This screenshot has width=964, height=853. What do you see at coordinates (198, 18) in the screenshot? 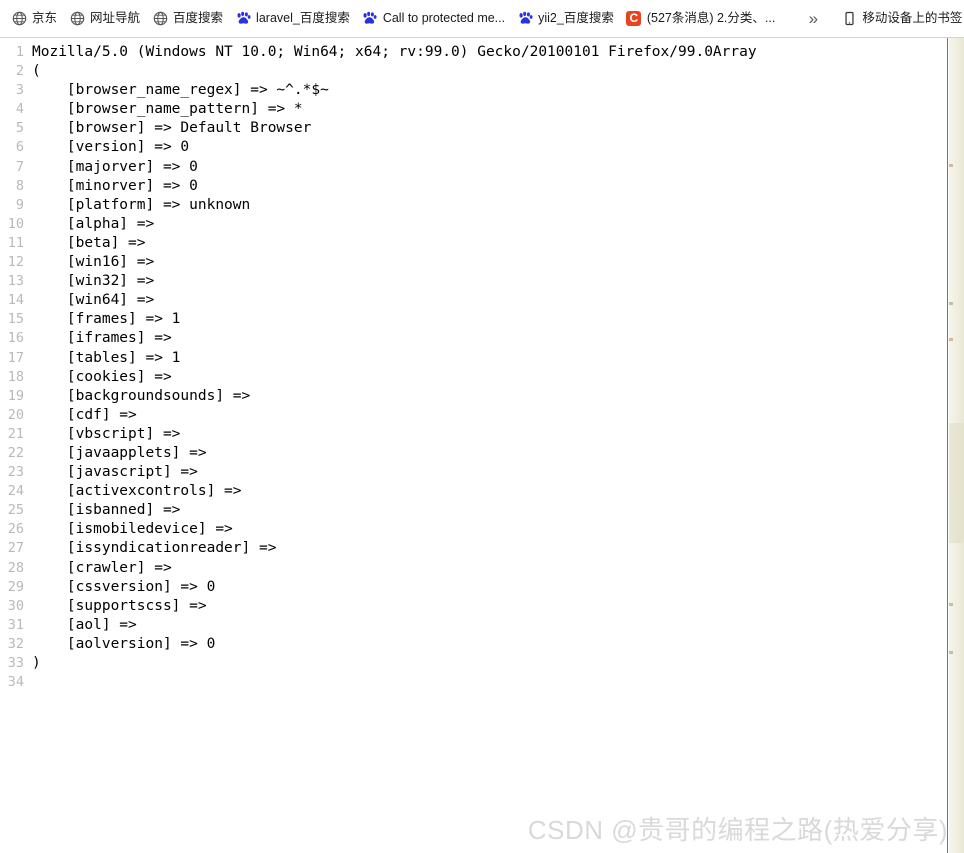
I see `bookmark-label: 百度搜索` at bounding box center [198, 18].